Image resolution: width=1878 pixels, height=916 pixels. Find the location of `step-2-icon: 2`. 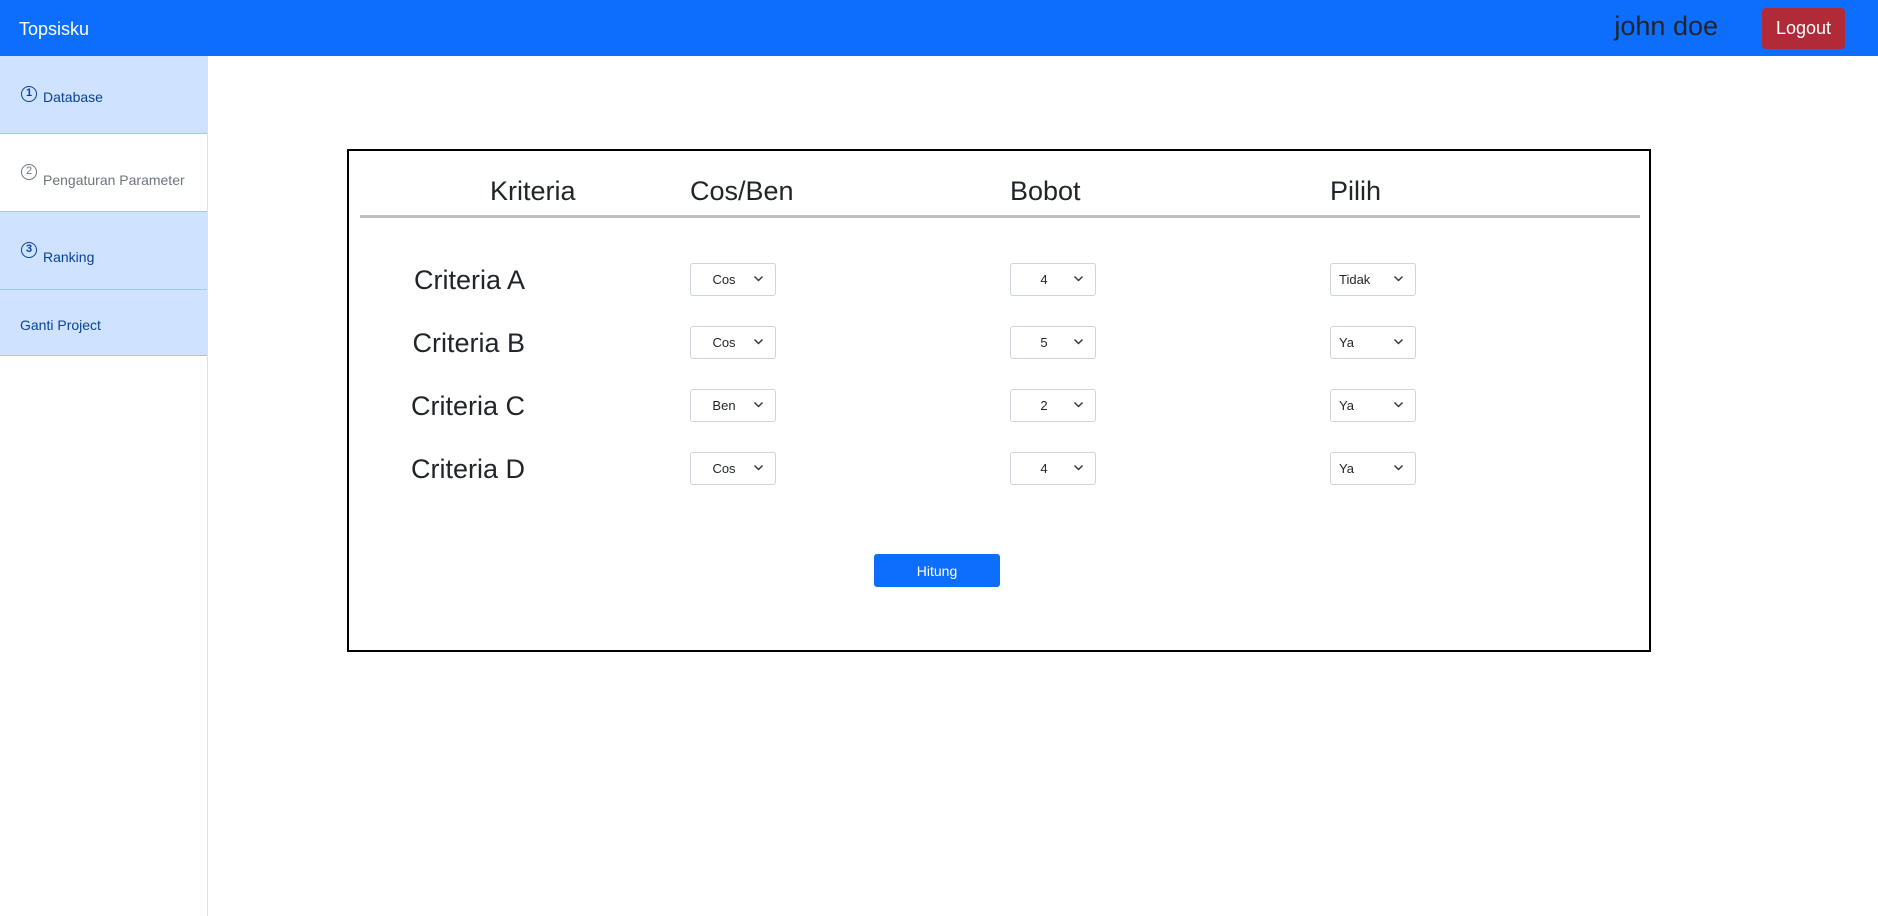

step-2-icon: 2 is located at coordinates (29, 172).